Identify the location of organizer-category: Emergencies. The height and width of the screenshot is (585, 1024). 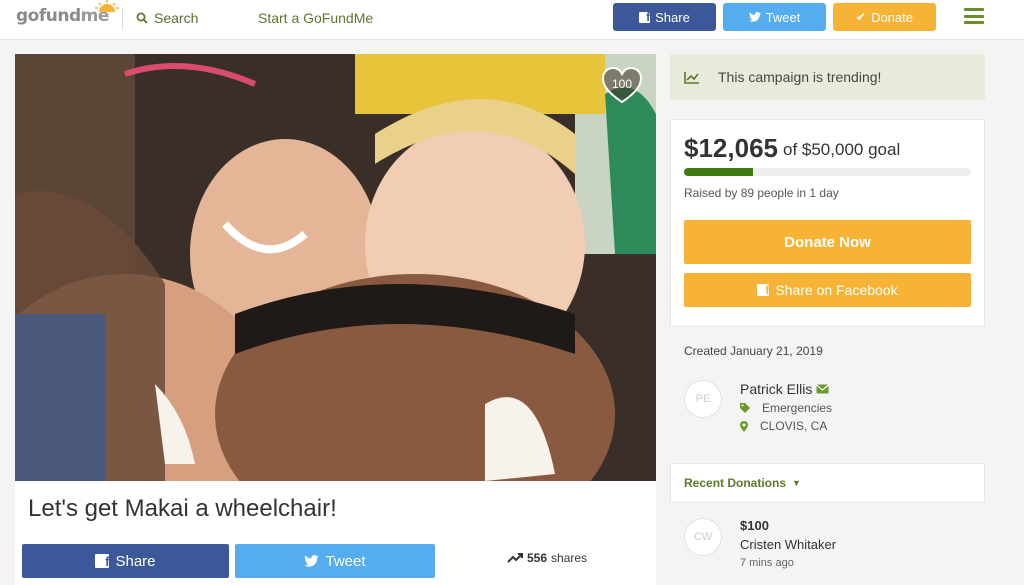
(797, 408).